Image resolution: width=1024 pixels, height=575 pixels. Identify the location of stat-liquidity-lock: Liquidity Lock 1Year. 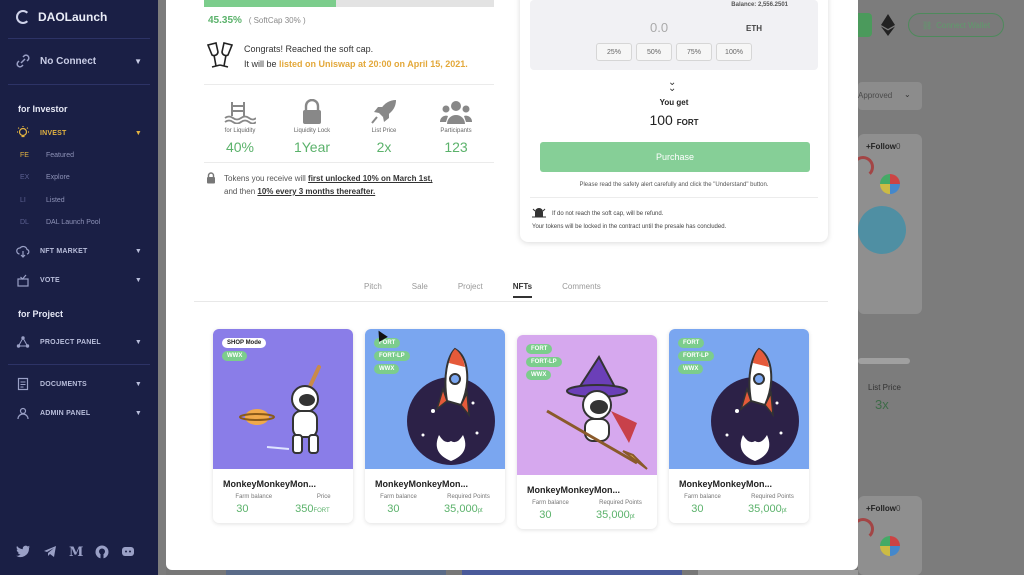
(312, 126).